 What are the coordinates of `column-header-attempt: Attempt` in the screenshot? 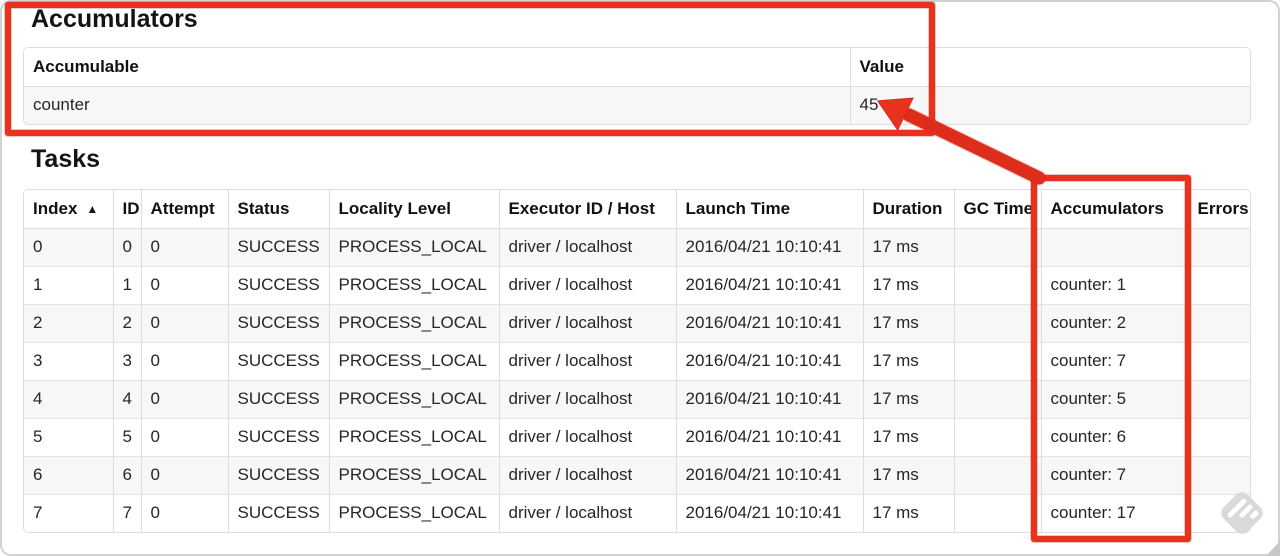 It's located at (185, 209).